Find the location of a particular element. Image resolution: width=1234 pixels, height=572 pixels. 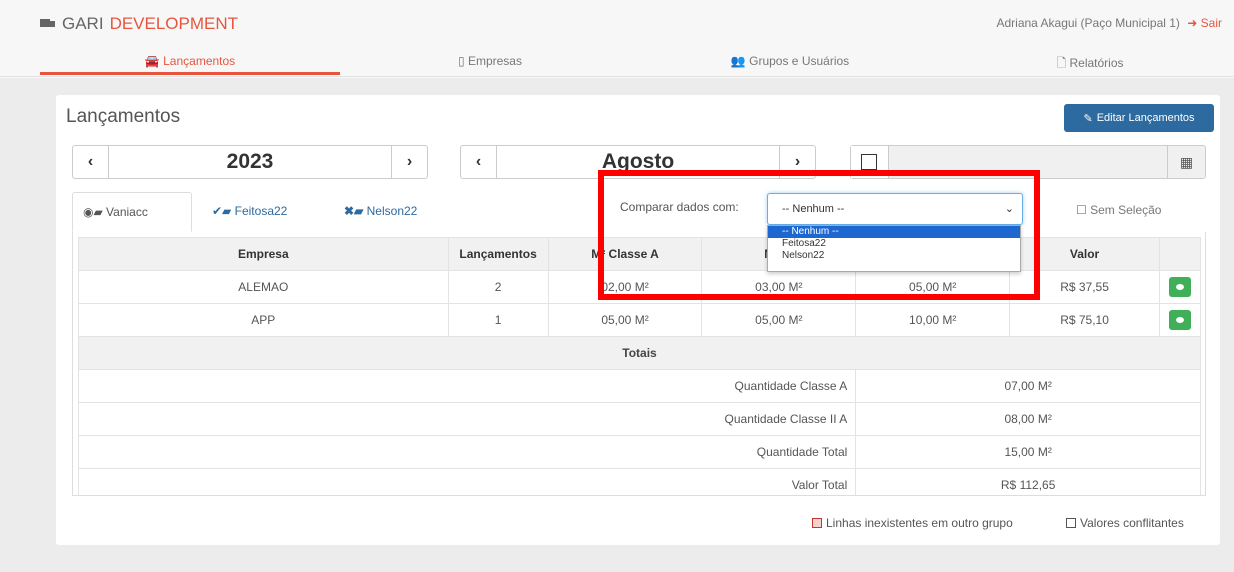

logout-label: Sair is located at coordinates (1211, 23).